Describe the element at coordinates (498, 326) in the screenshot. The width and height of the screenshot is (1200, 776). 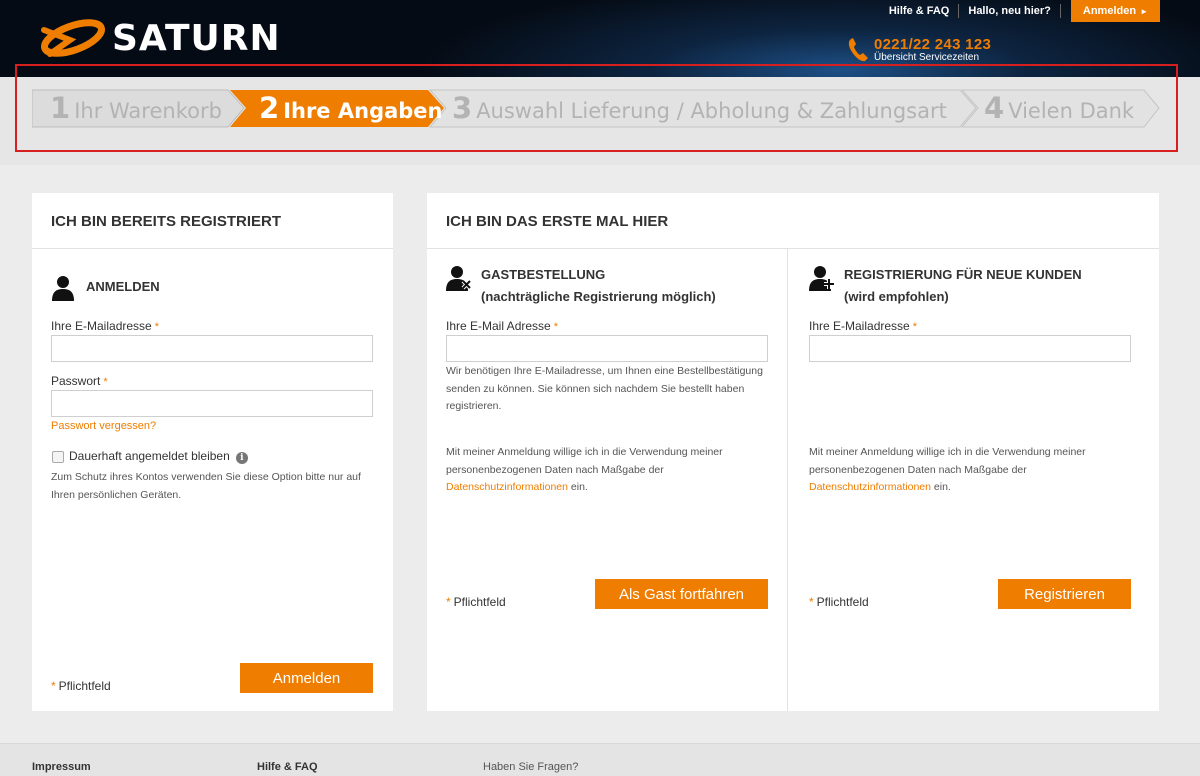
I see `guest-email-label-text: Ihre E-Mail Adresse` at that location.